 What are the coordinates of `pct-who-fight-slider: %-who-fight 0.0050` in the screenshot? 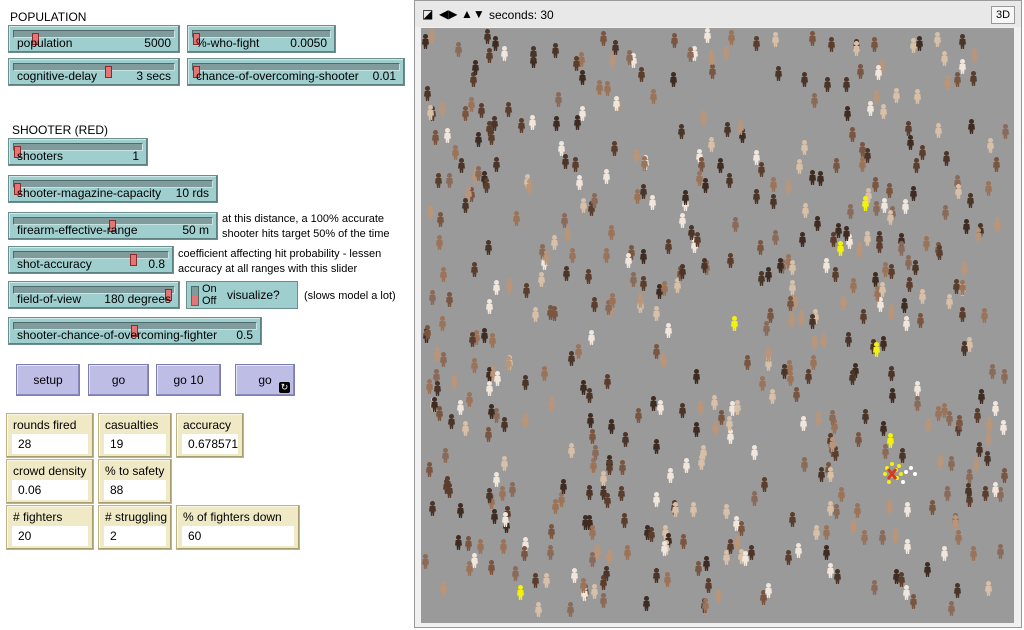 It's located at (261, 39).